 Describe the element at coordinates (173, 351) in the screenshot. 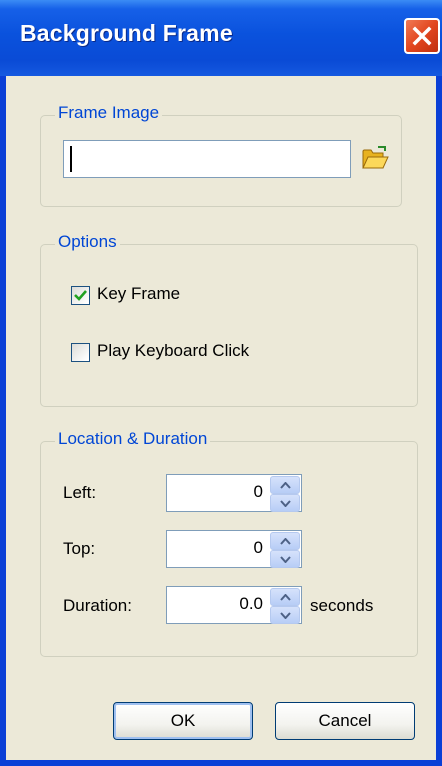

I see `play-keyboard-click-label: Play Keyboard Click` at that location.